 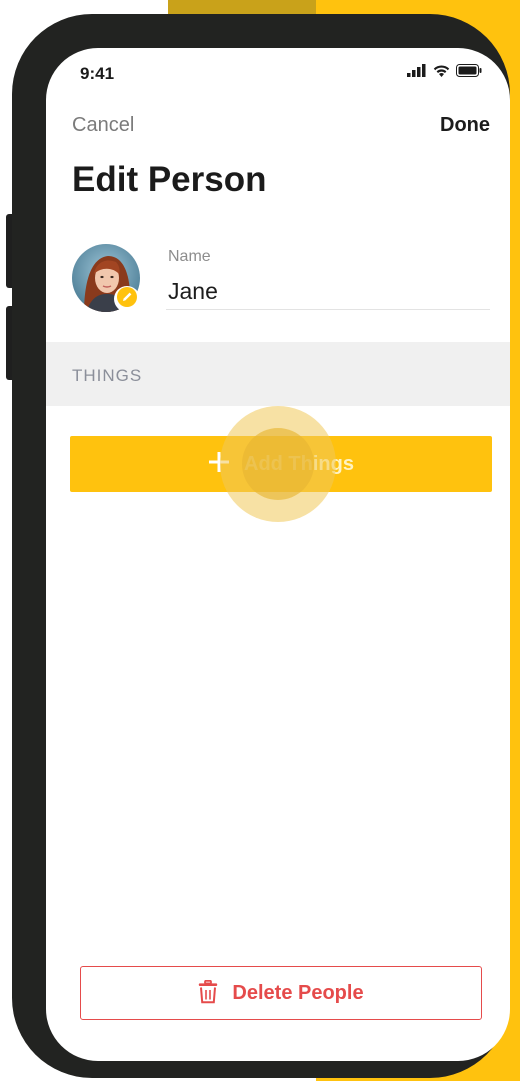 I want to click on wifi-icon, so click(x=441, y=73).